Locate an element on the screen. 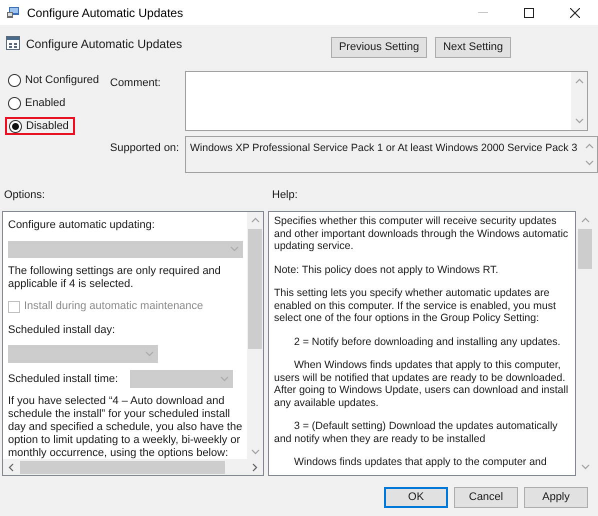 Image resolution: width=598 pixels, height=516 pixels. minimize-icon is located at coordinates (483, 12).